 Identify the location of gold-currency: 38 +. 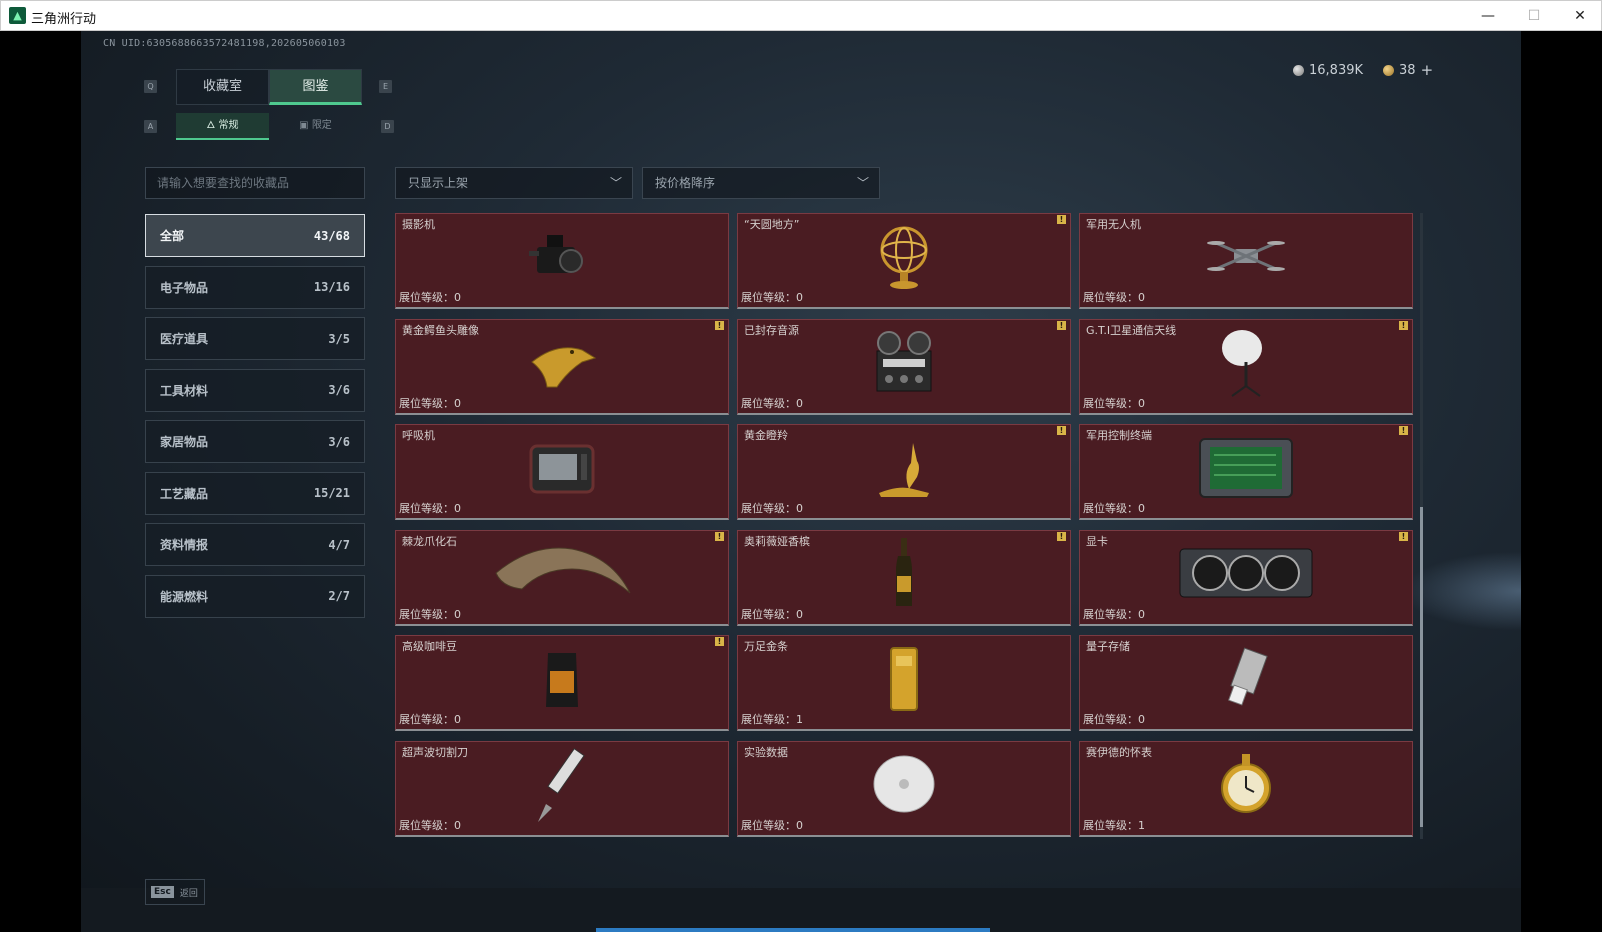
(1408, 70).